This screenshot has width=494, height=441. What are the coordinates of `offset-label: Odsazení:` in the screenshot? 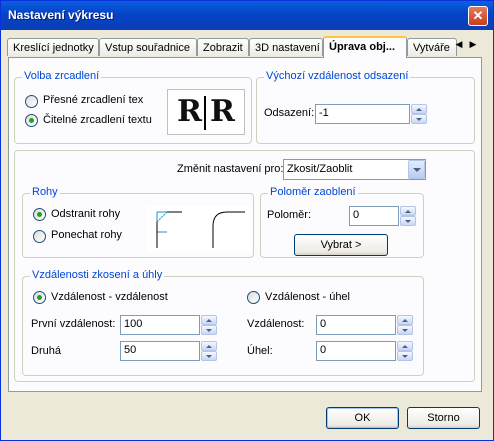 It's located at (289, 113).